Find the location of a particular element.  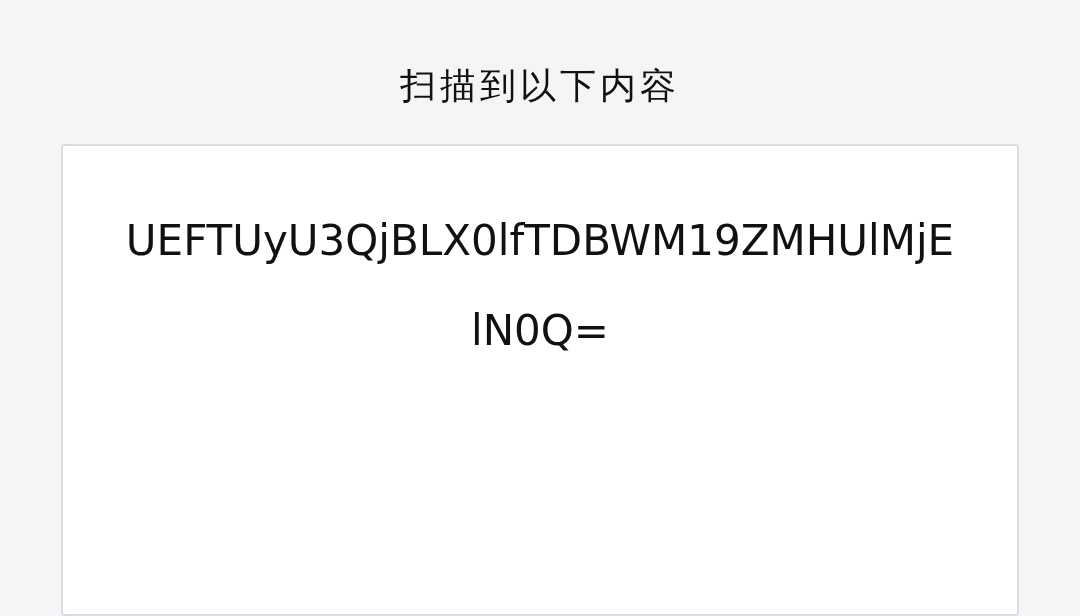

page-title: 扫描到以下内容 is located at coordinates (540, 86).